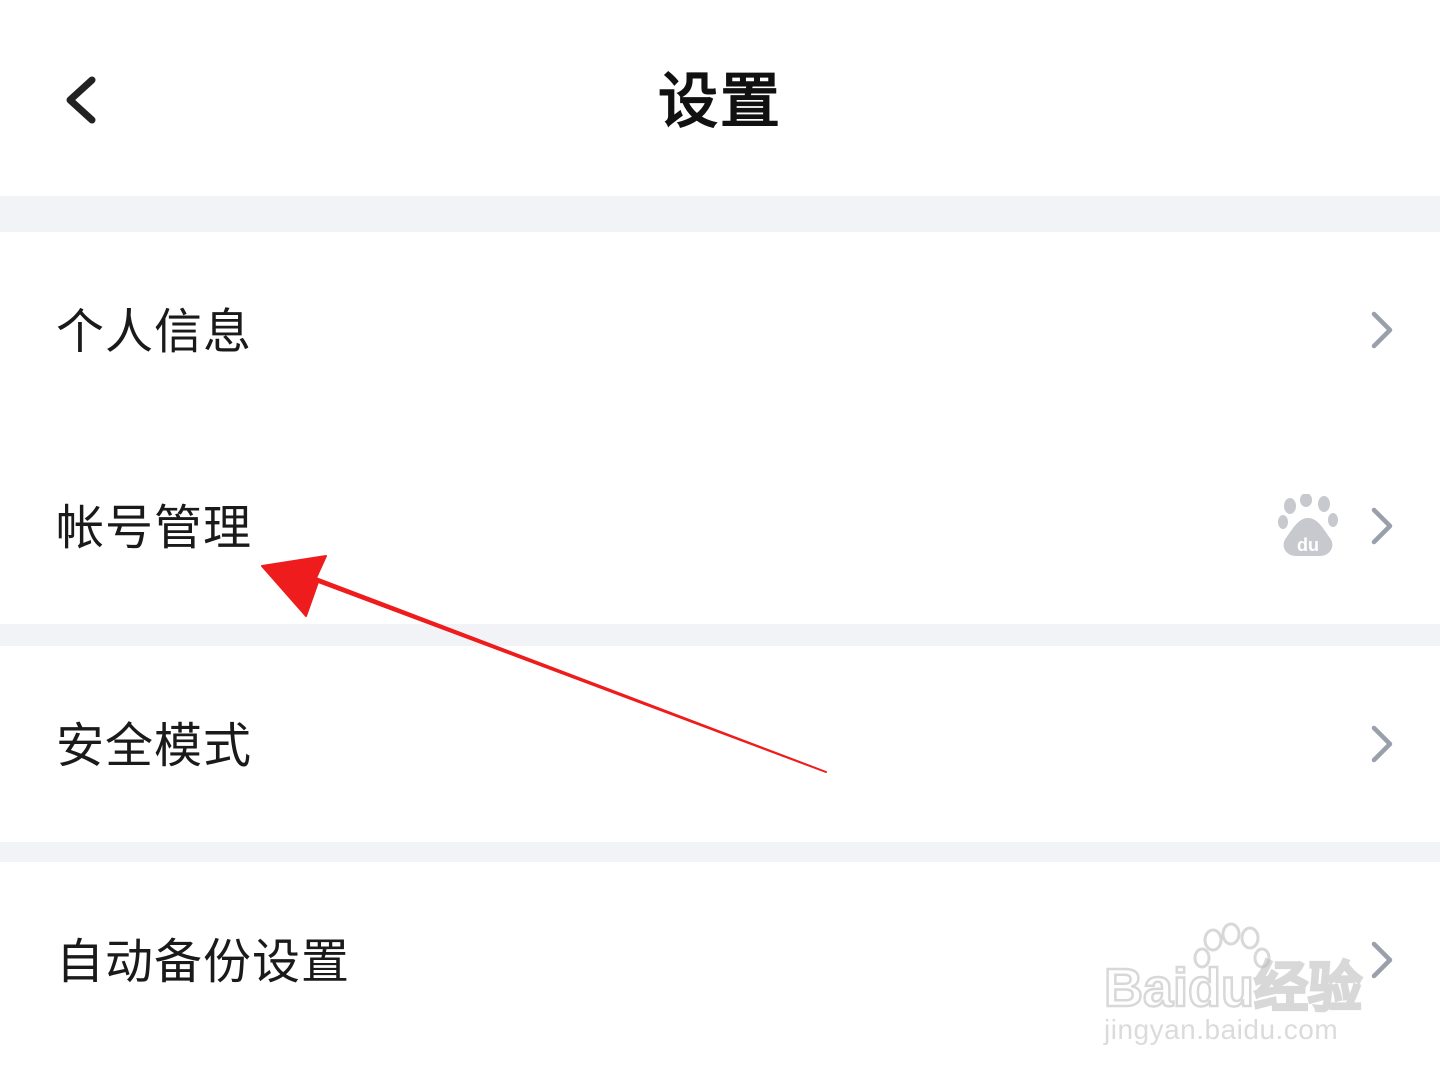 This screenshot has height=1080, width=1440. What do you see at coordinates (154, 746) in the screenshot?
I see `settings-item-label: 安全模式` at bounding box center [154, 746].